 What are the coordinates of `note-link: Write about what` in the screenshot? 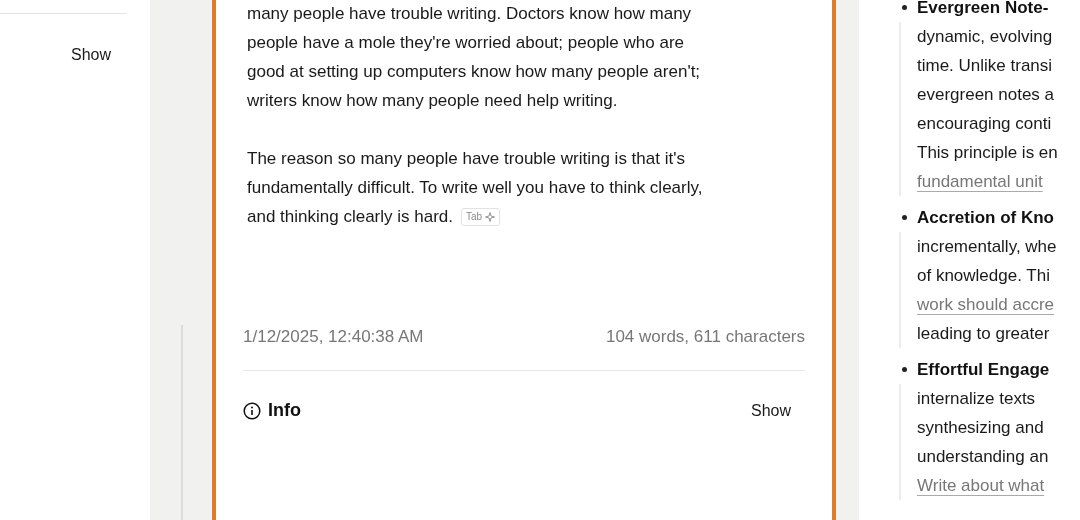 It's located at (981, 485).